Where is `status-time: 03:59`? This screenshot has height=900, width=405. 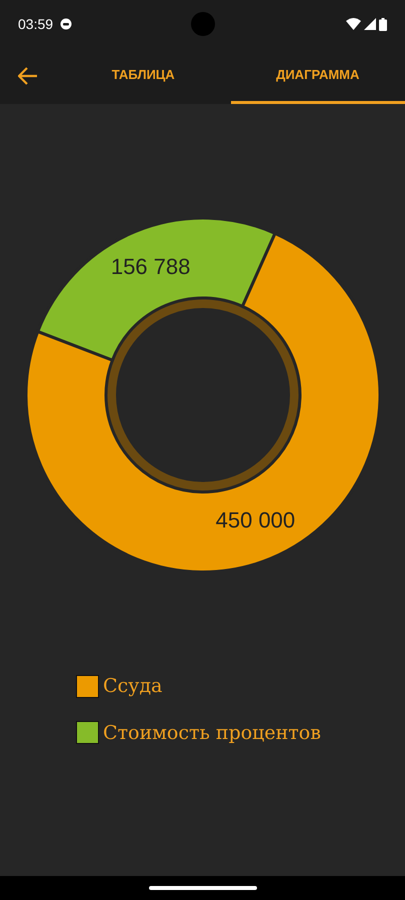 status-time: 03:59 is located at coordinates (36, 24).